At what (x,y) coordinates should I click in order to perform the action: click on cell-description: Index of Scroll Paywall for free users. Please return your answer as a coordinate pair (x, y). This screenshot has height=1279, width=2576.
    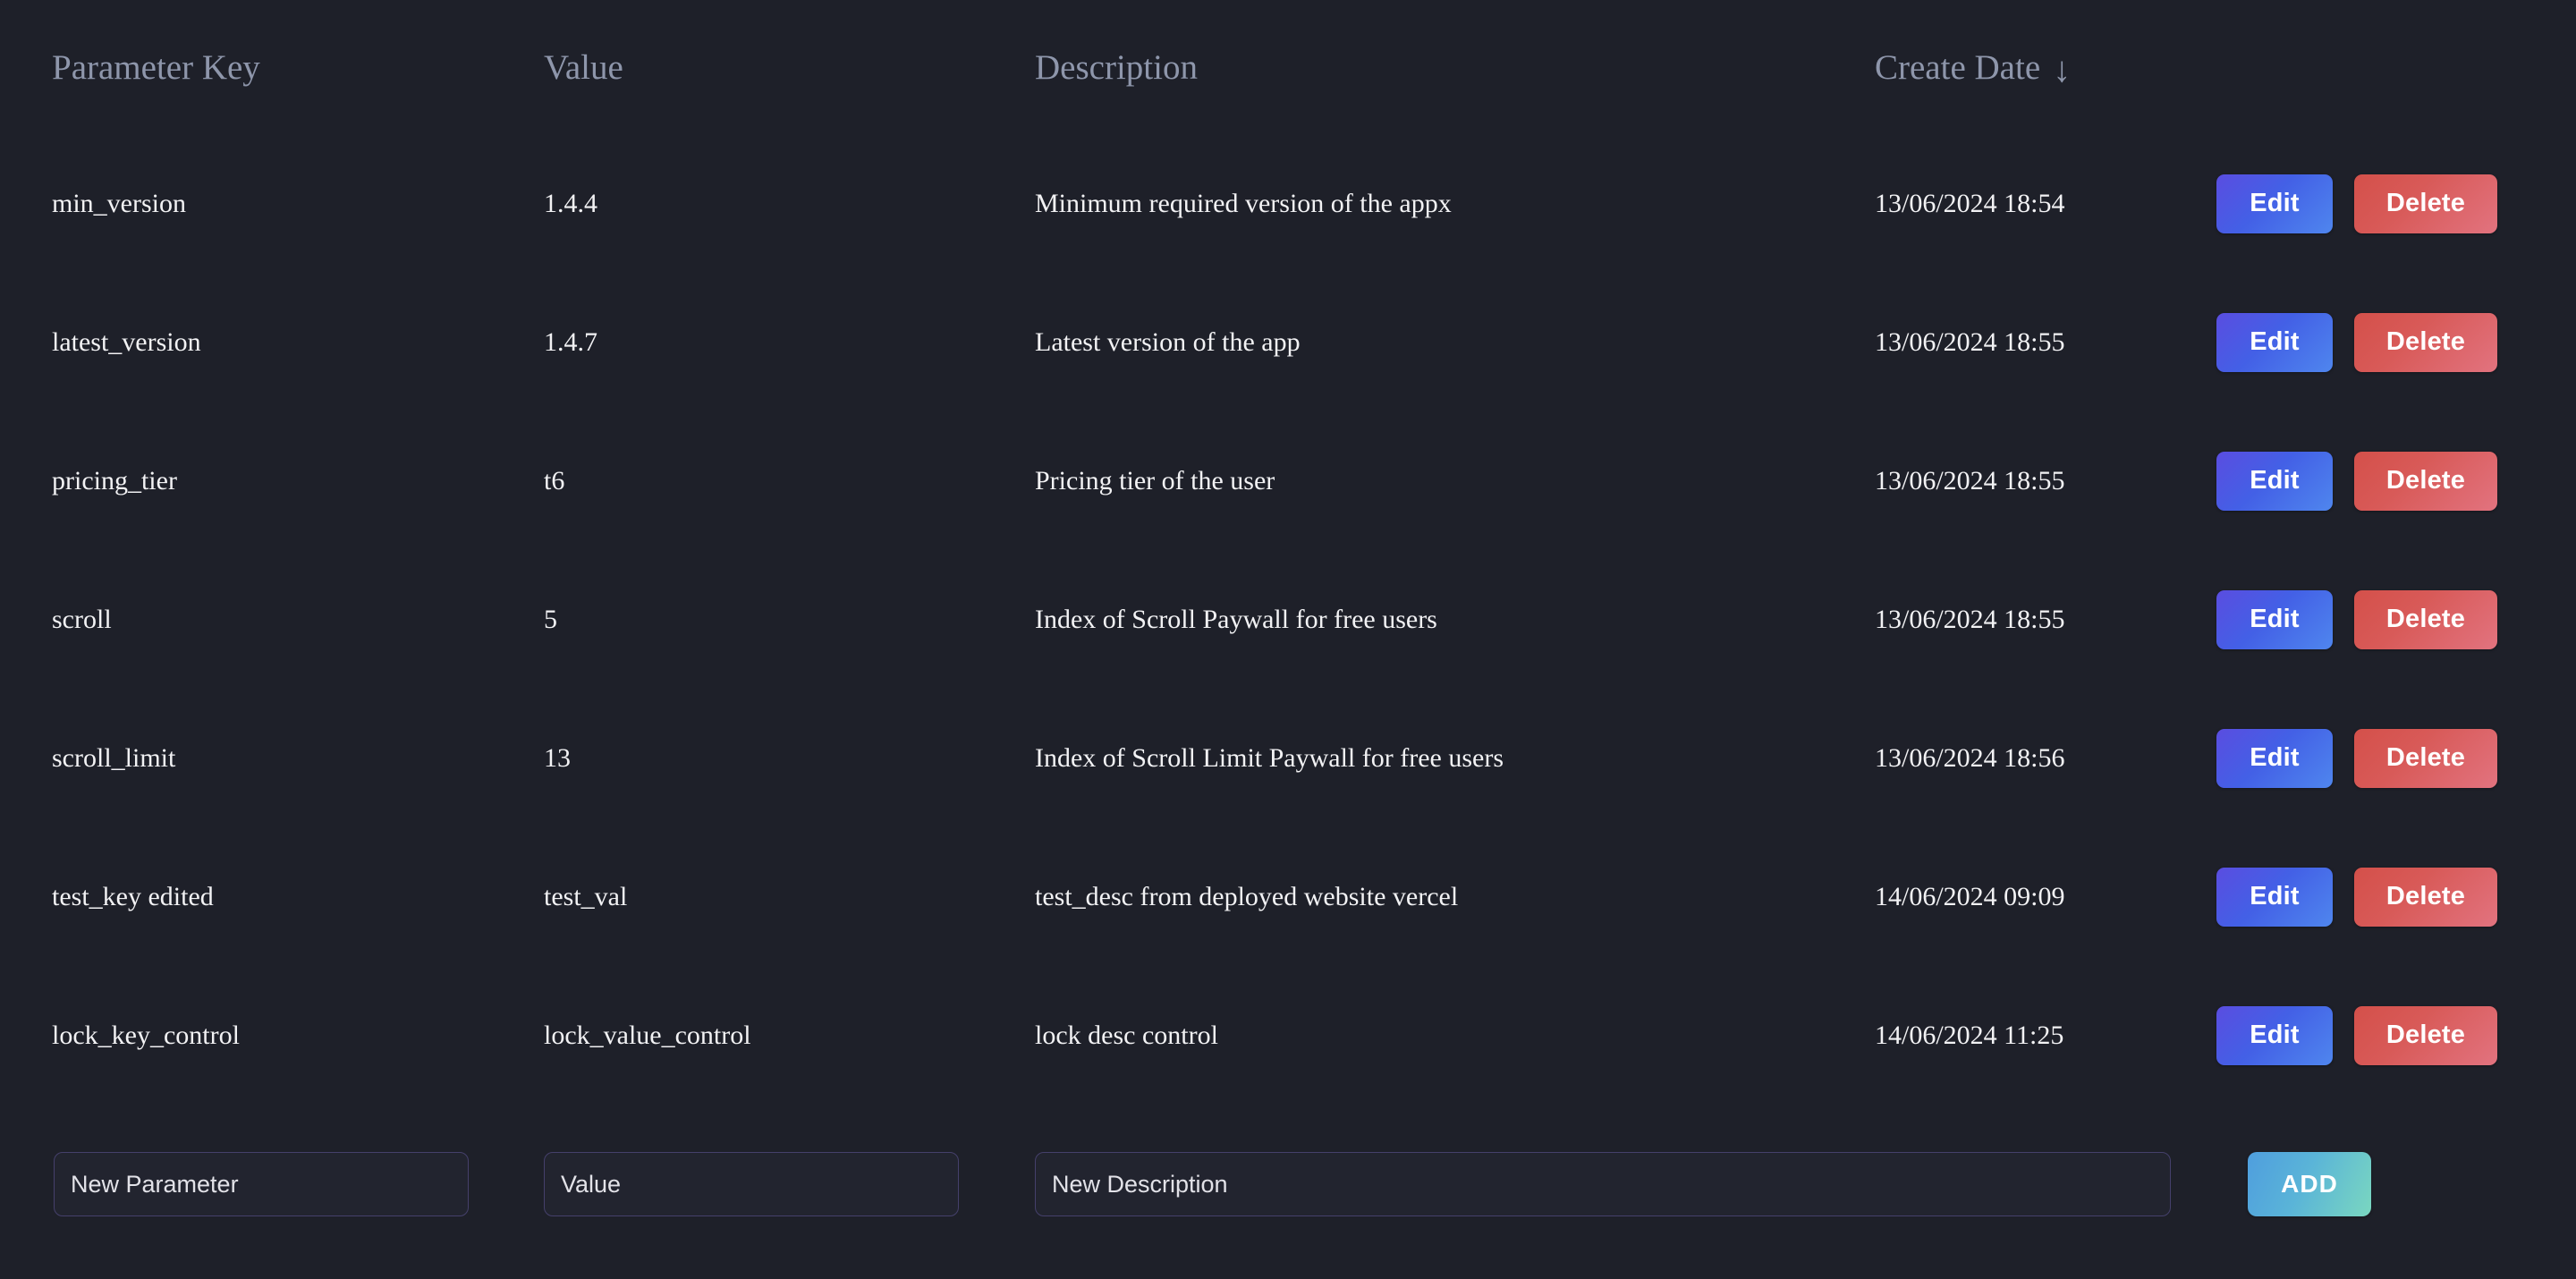
    Looking at the image, I should click on (1236, 619).